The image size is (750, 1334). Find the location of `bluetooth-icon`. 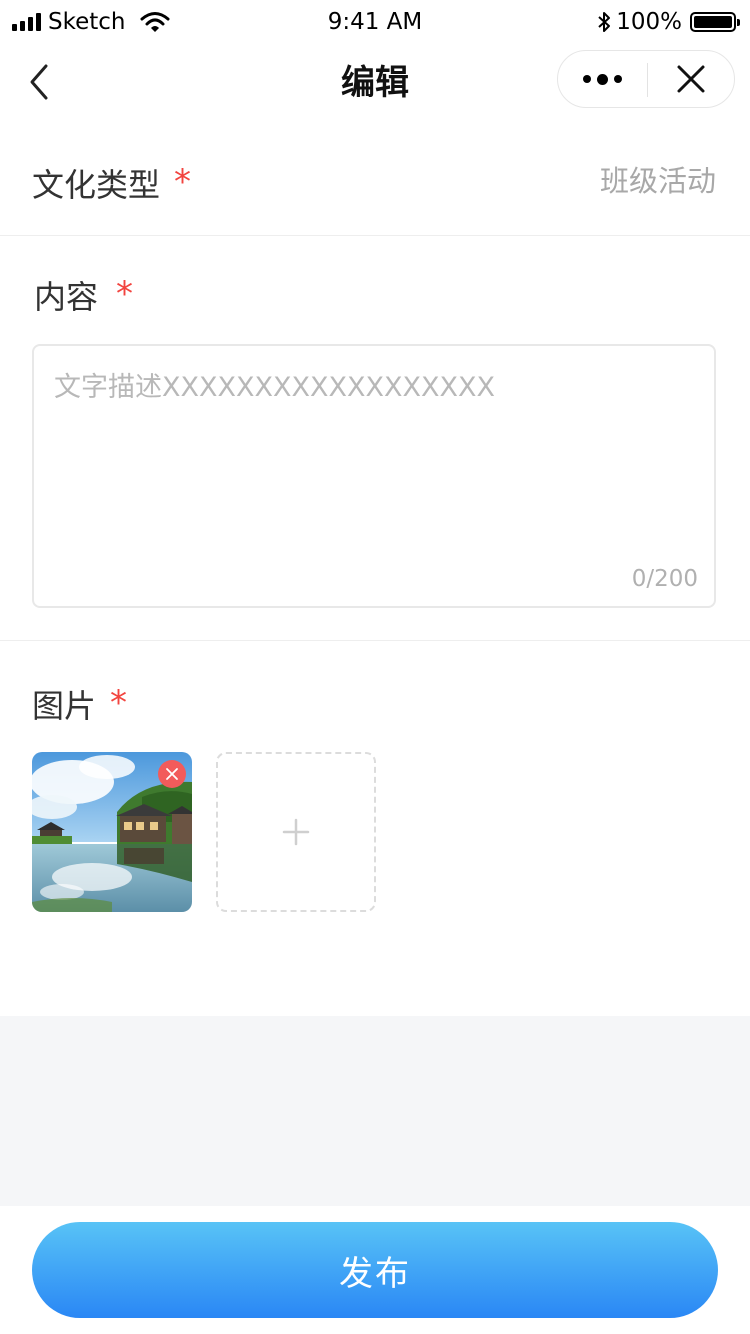

bluetooth-icon is located at coordinates (604, 22).